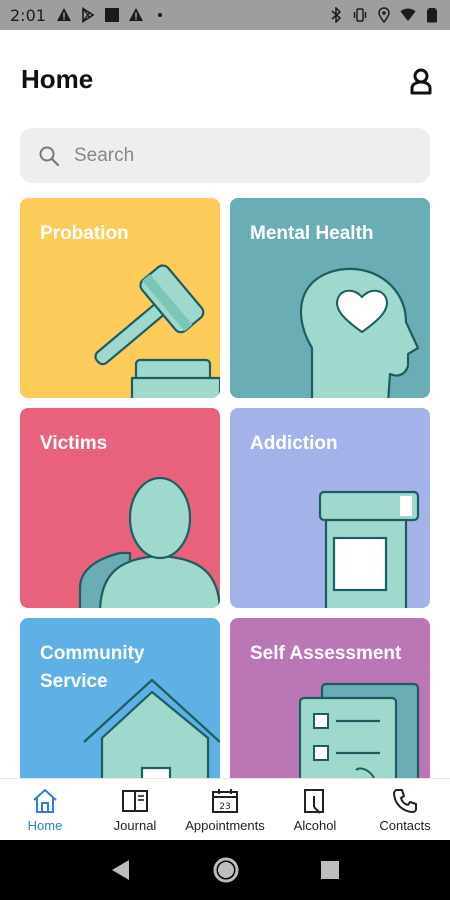  What do you see at coordinates (330, 298) in the screenshot?
I see `card-mental-health: Mental Health` at bounding box center [330, 298].